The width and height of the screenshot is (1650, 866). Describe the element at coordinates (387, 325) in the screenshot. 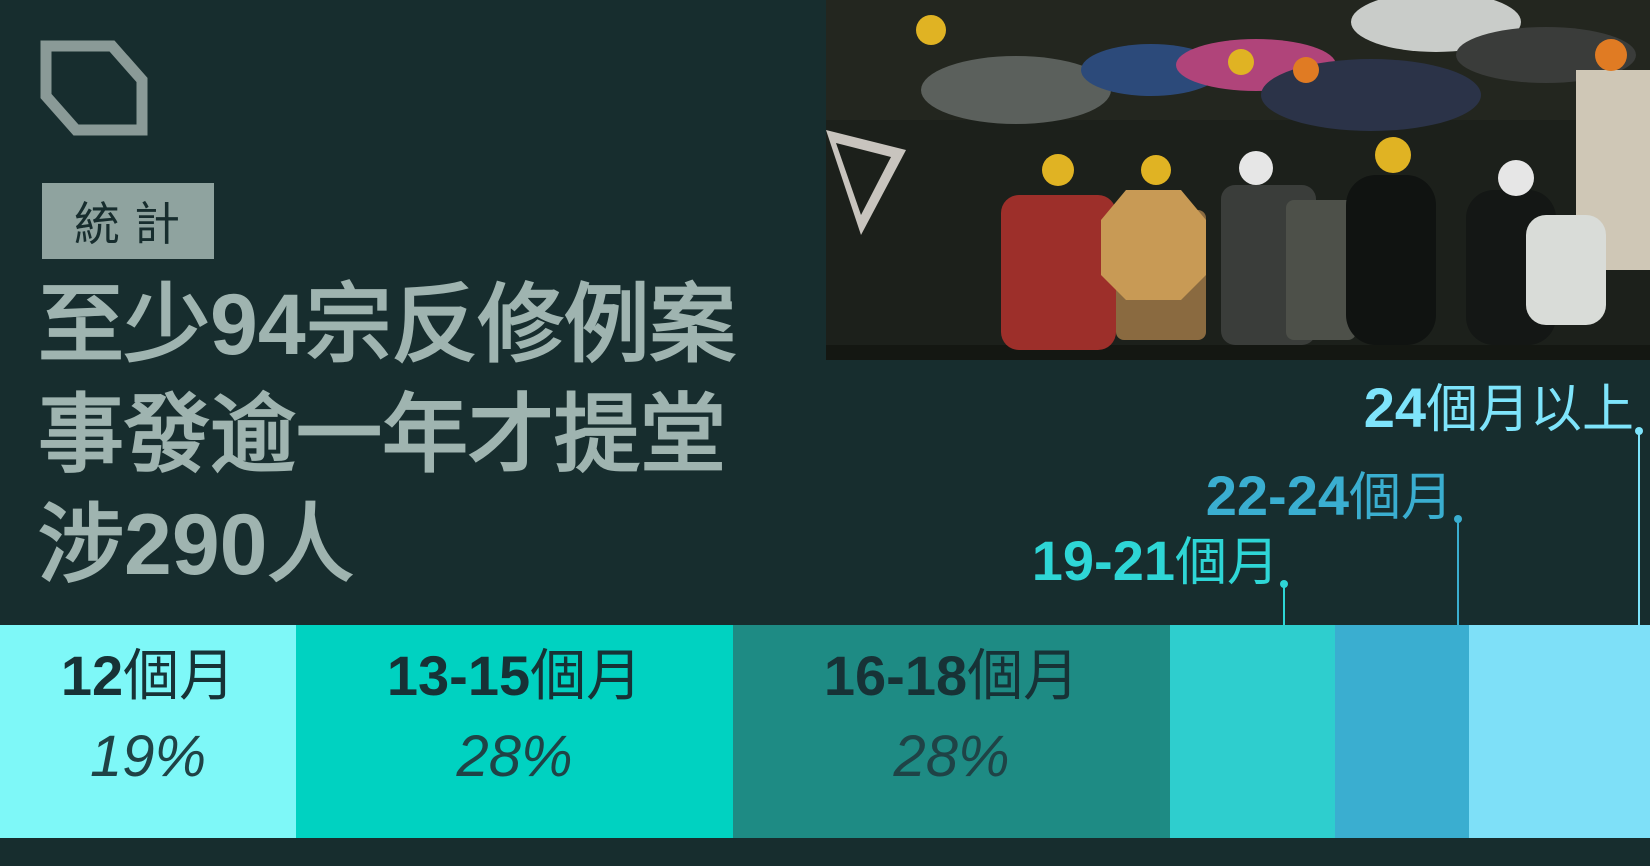

I see `headline-line-1: 至少94宗反修例案` at that location.